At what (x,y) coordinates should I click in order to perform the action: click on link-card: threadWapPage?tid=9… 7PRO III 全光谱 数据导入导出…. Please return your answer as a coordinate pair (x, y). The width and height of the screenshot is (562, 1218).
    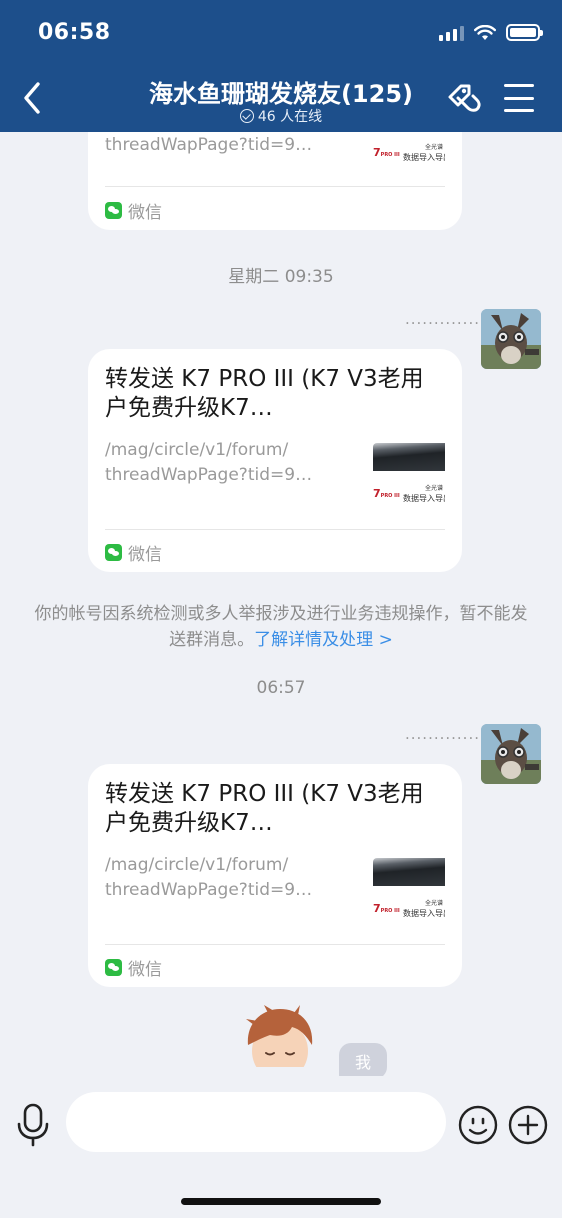
    Looking at the image, I should click on (275, 181).